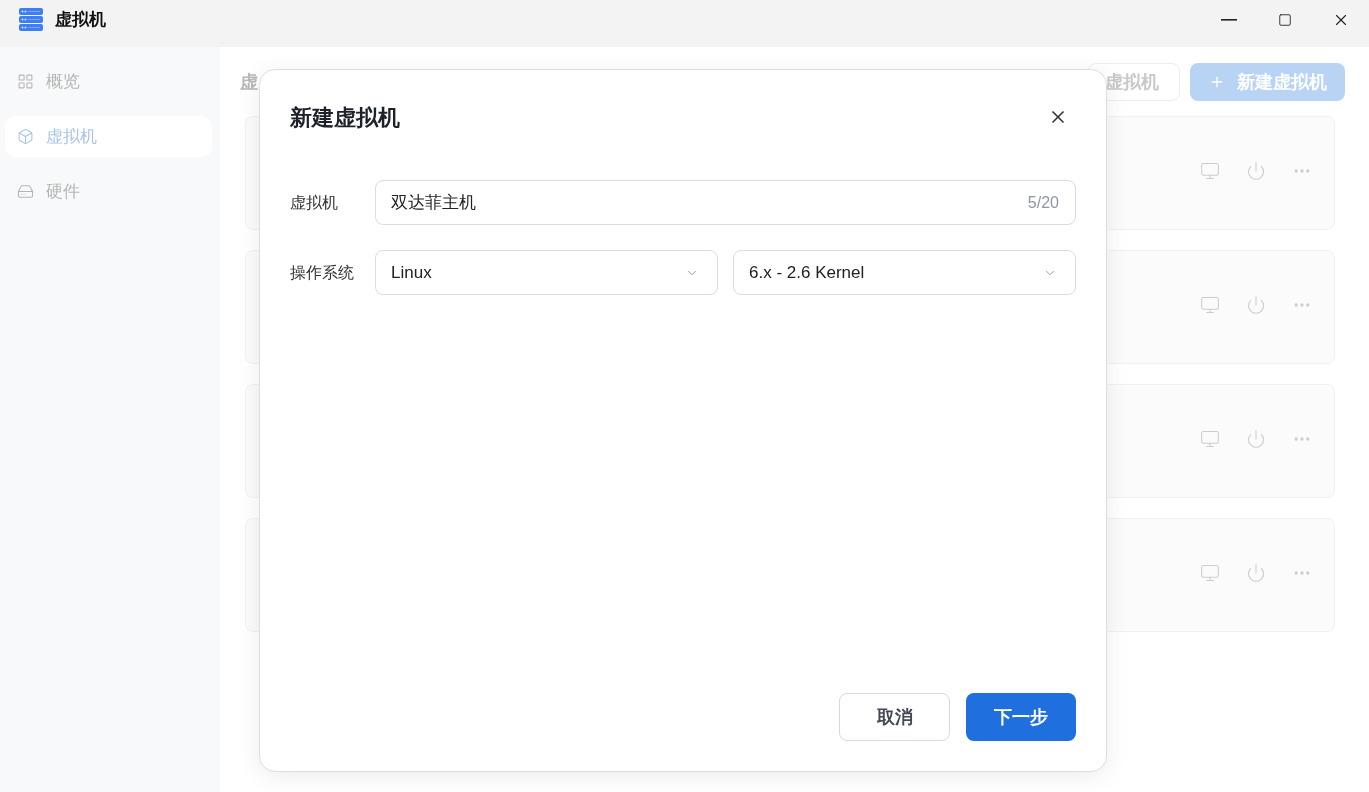 The image size is (1369, 792). Describe the element at coordinates (80, 20) in the screenshot. I see `window-title: 虚拟机` at that location.